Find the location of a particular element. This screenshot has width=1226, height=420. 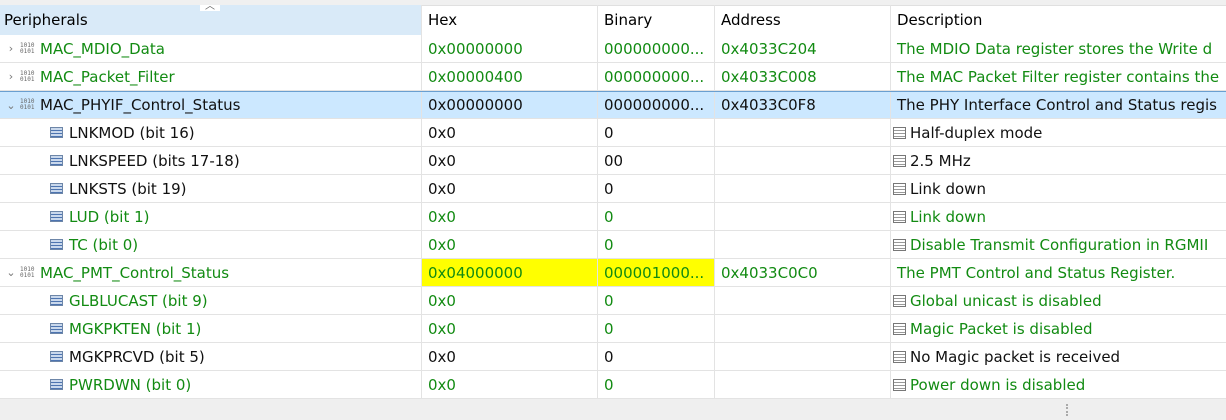

address-cell: 0x4033C204 is located at coordinates (803, 48).